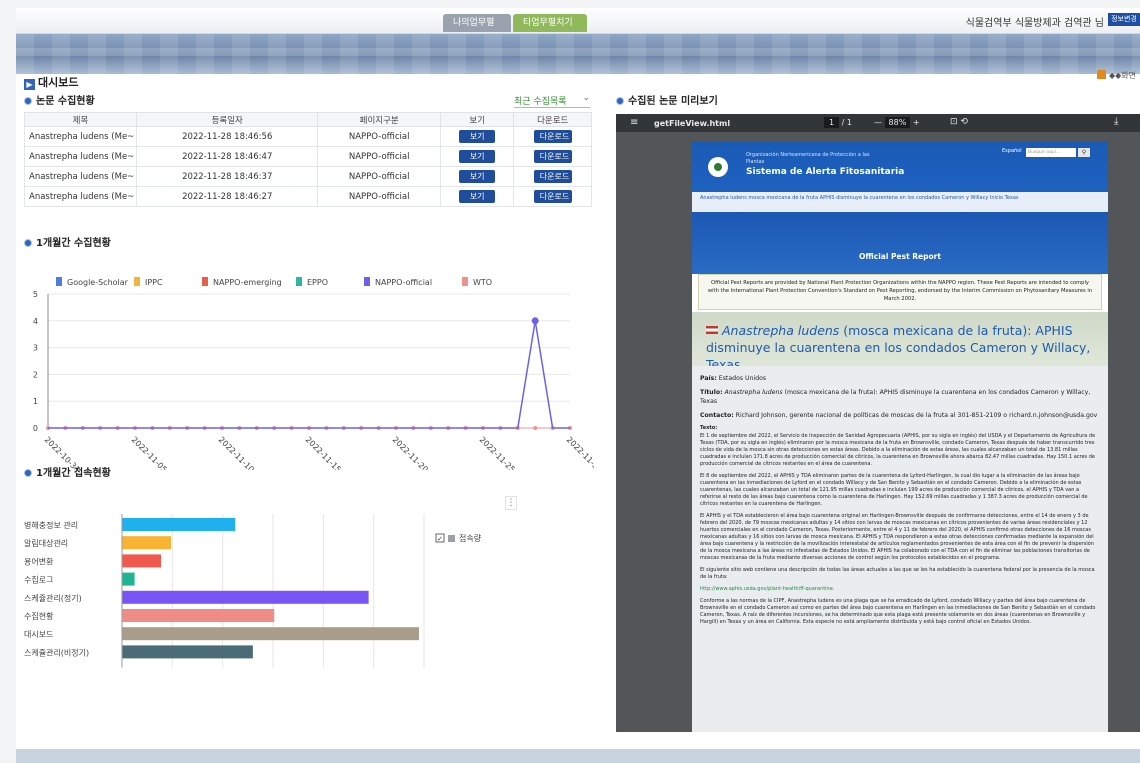  I want to click on papers-section-title-text: 논문 수집현황, so click(65, 101).